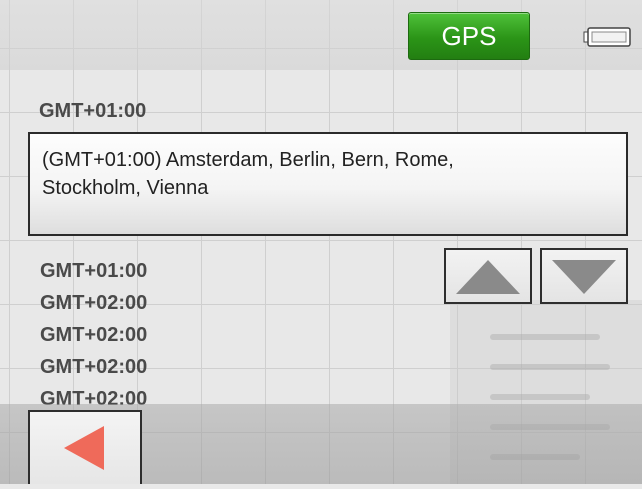 This screenshot has width=642, height=489. I want to click on current-offset-label: GMT+01:00, so click(93, 111).